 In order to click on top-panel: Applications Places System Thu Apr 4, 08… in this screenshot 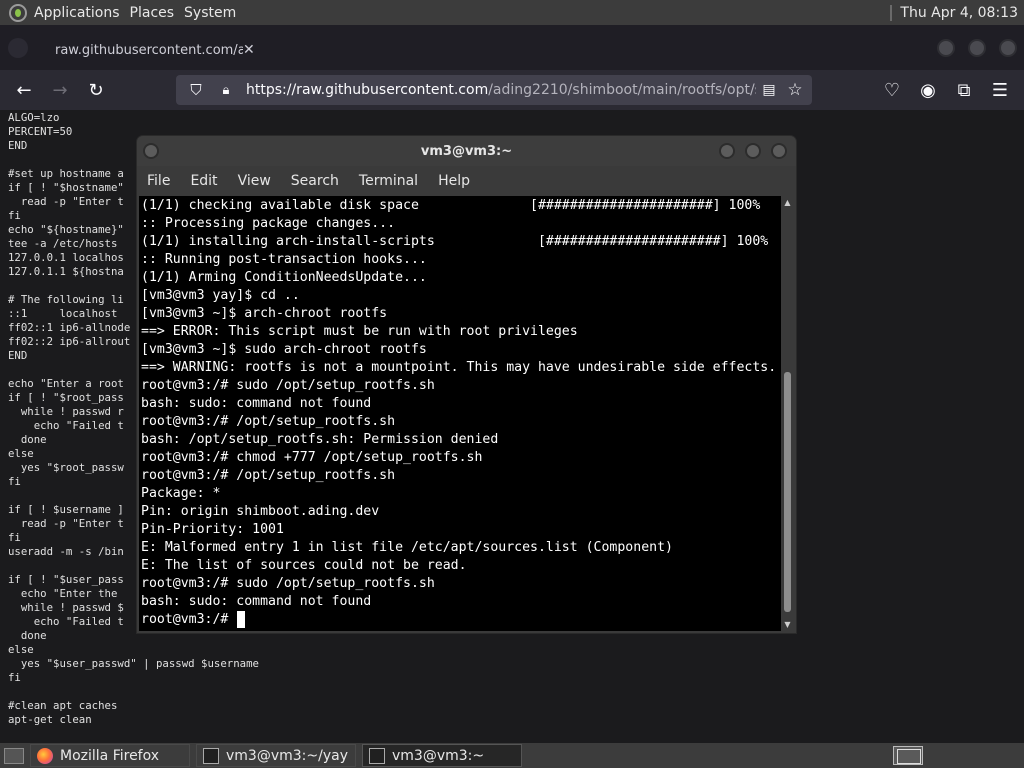, I will do `click(512, 12)`.